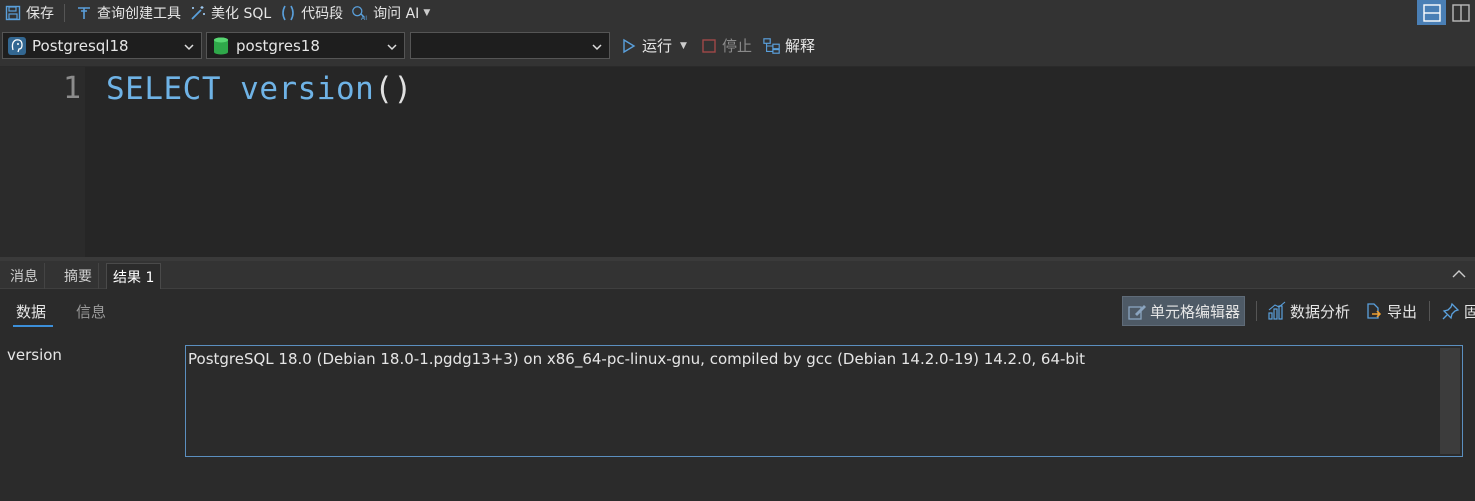  Describe the element at coordinates (1451, 311) in the screenshot. I see `pin-icon` at that location.